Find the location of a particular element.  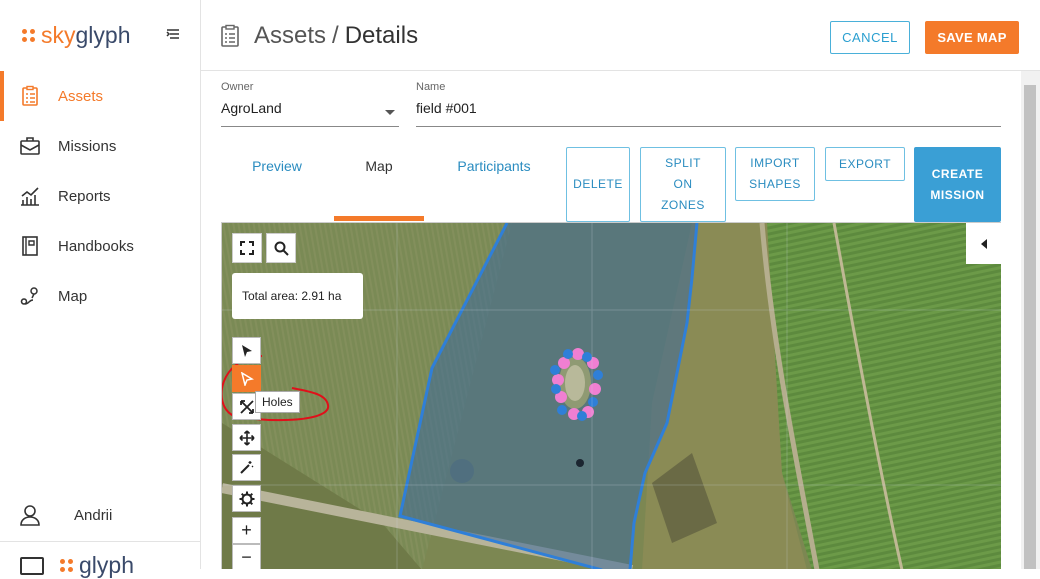

create-label-line-2: MISSION is located at coordinates (957, 194).